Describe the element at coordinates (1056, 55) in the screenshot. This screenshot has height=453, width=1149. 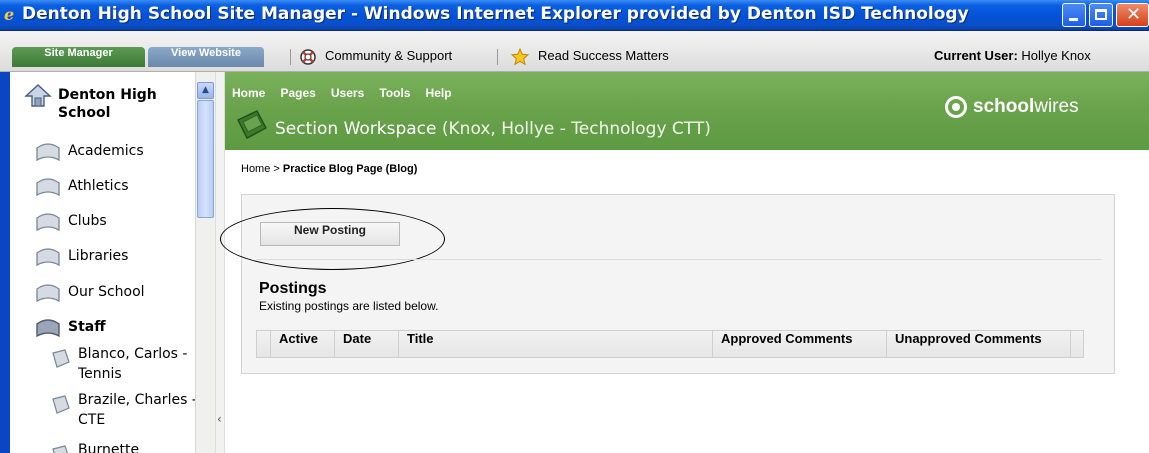
I see `current-user-name: Hollye Knox` at that location.